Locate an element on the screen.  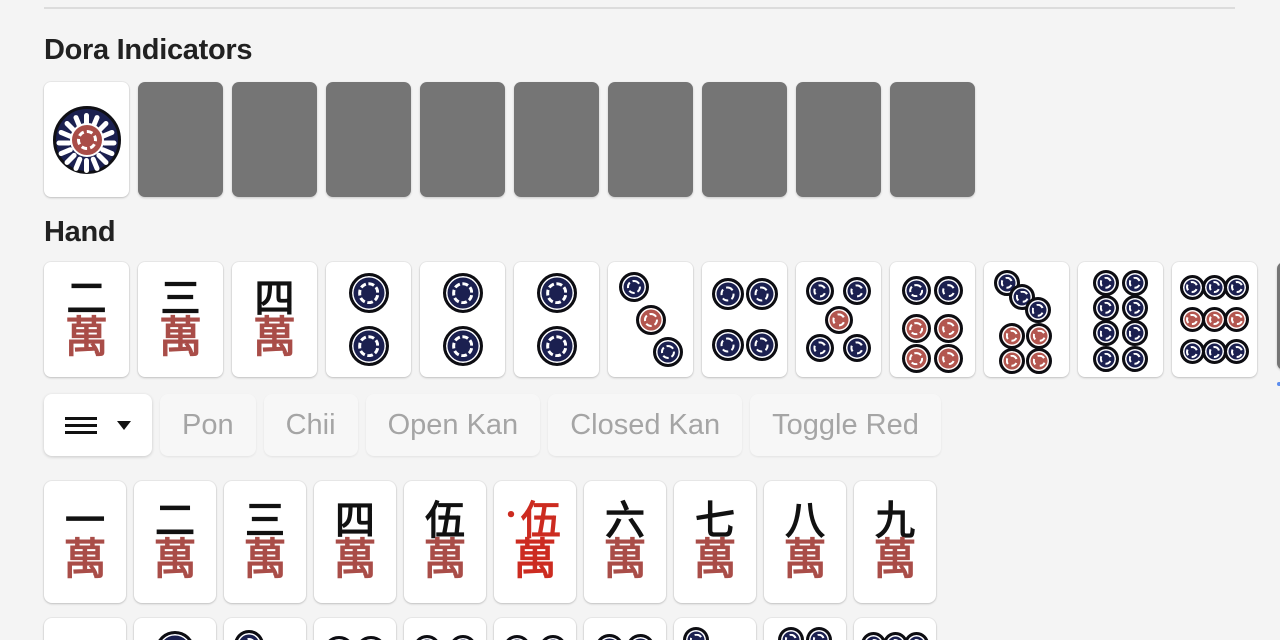
pon-button: Pon is located at coordinates (208, 425).